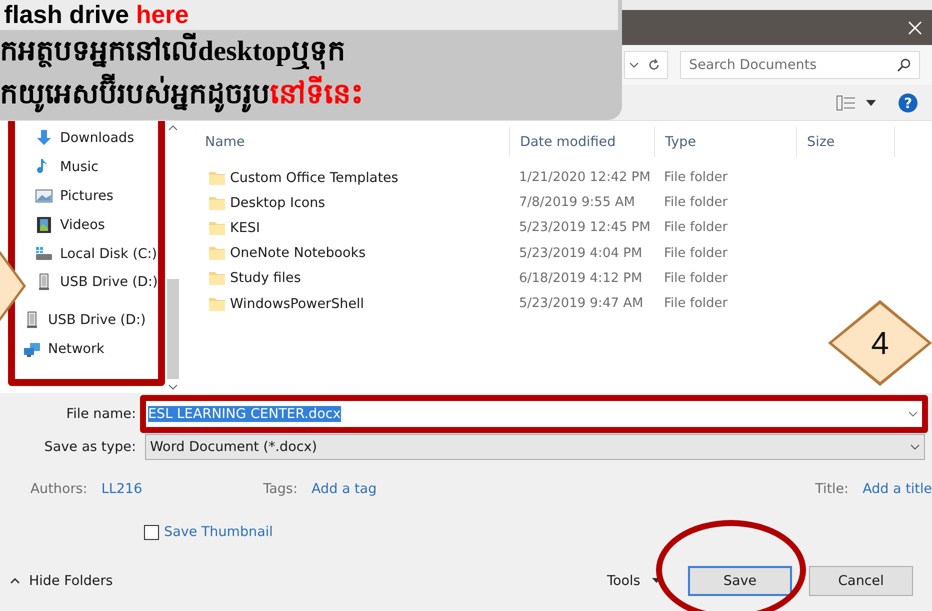  What do you see at coordinates (915, 27) in the screenshot?
I see `close-icon` at bounding box center [915, 27].